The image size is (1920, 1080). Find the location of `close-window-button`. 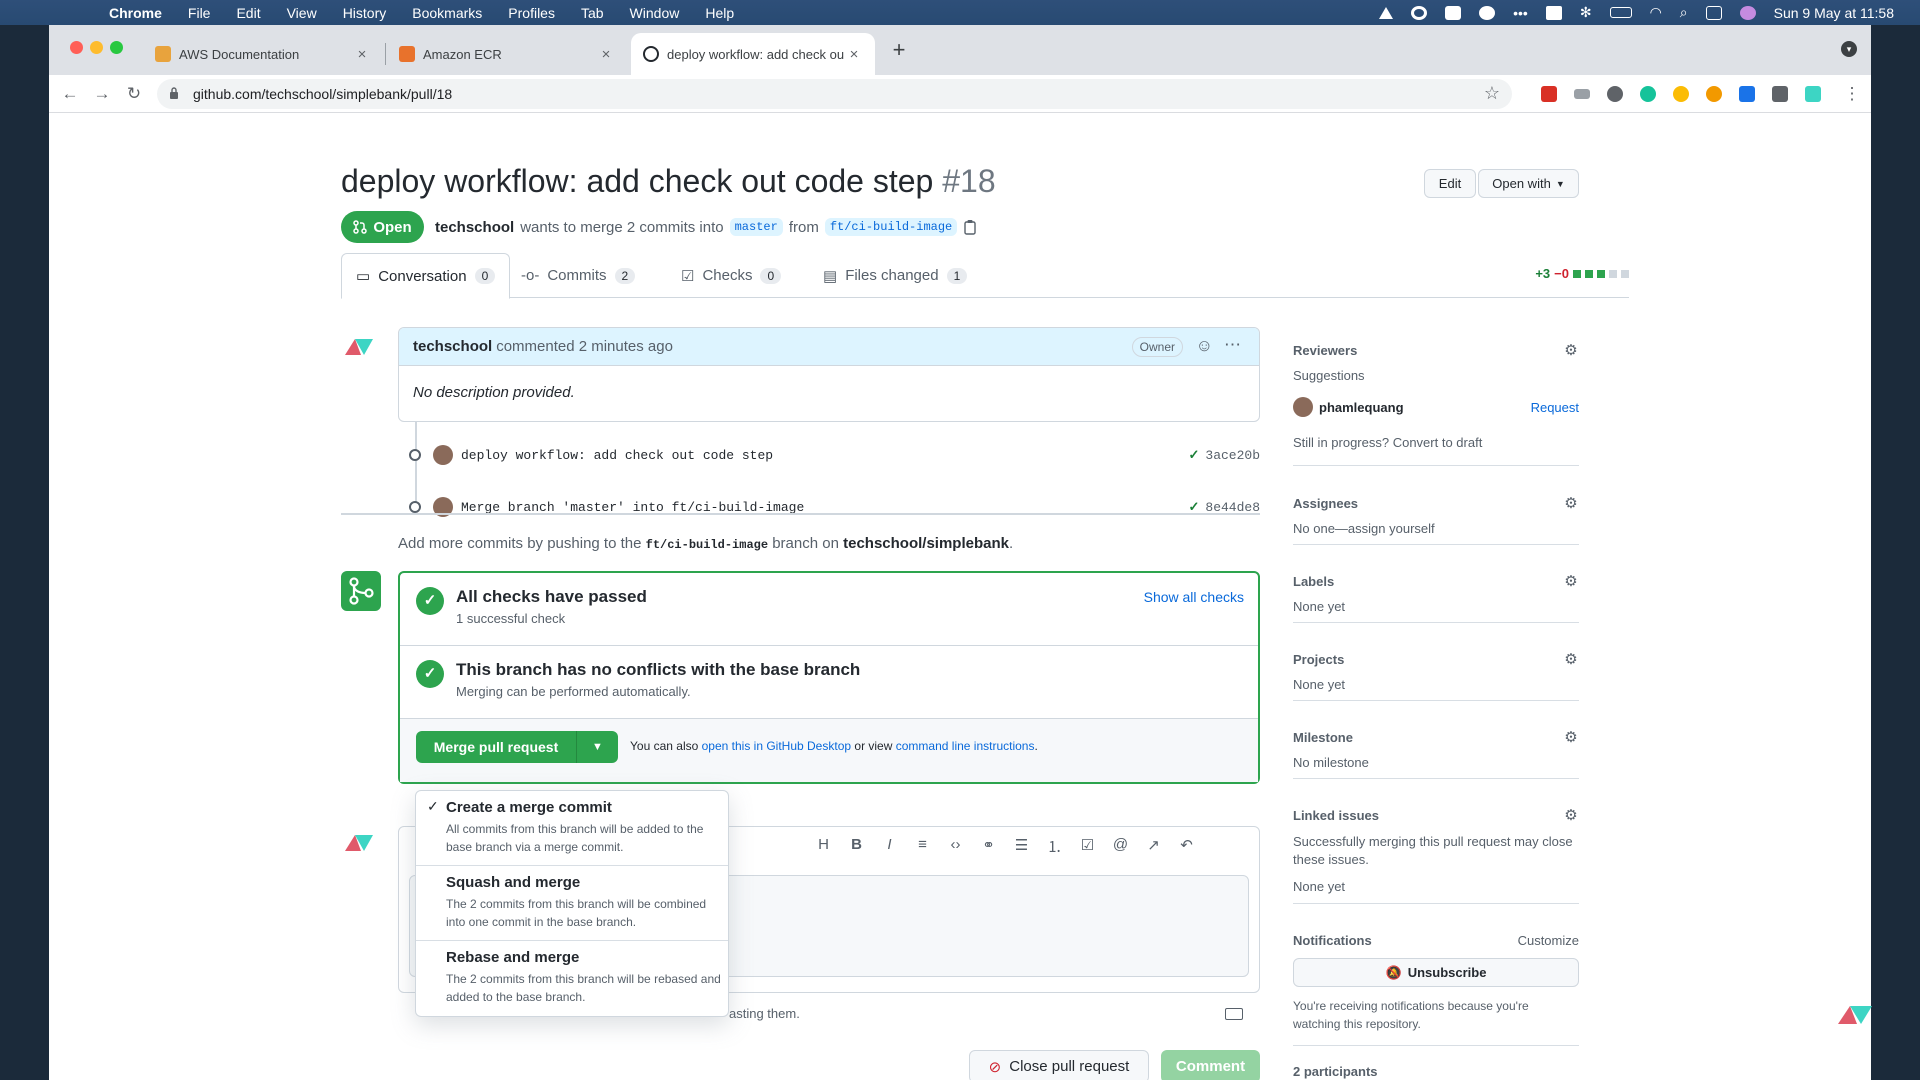

close-window-button is located at coordinates (76, 47).